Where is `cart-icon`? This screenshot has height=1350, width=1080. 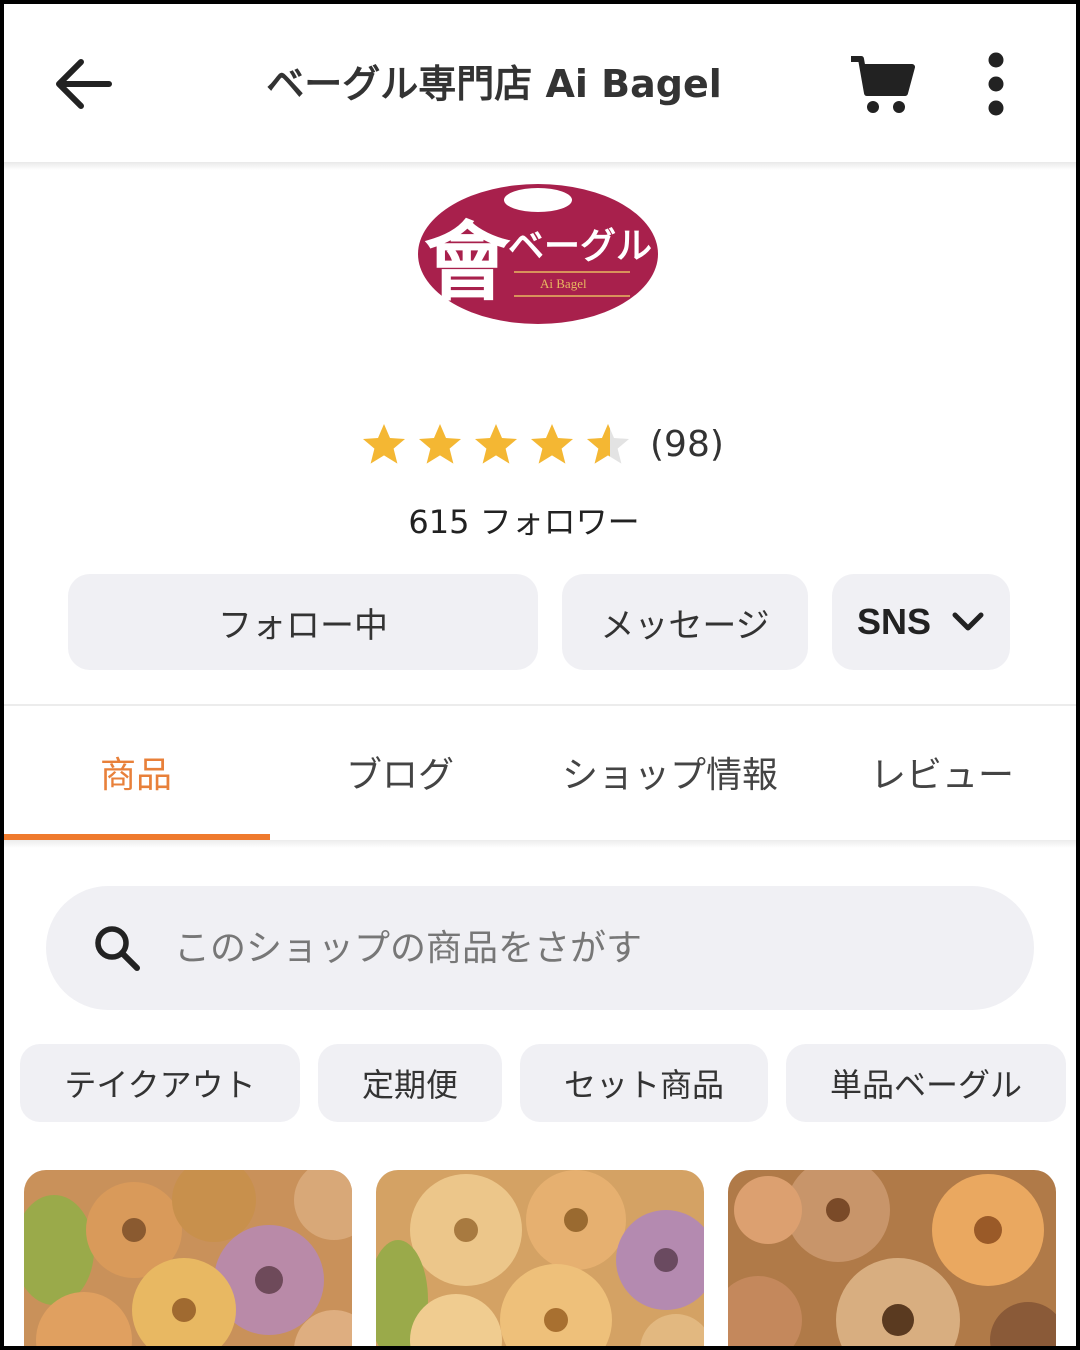 cart-icon is located at coordinates (883, 84).